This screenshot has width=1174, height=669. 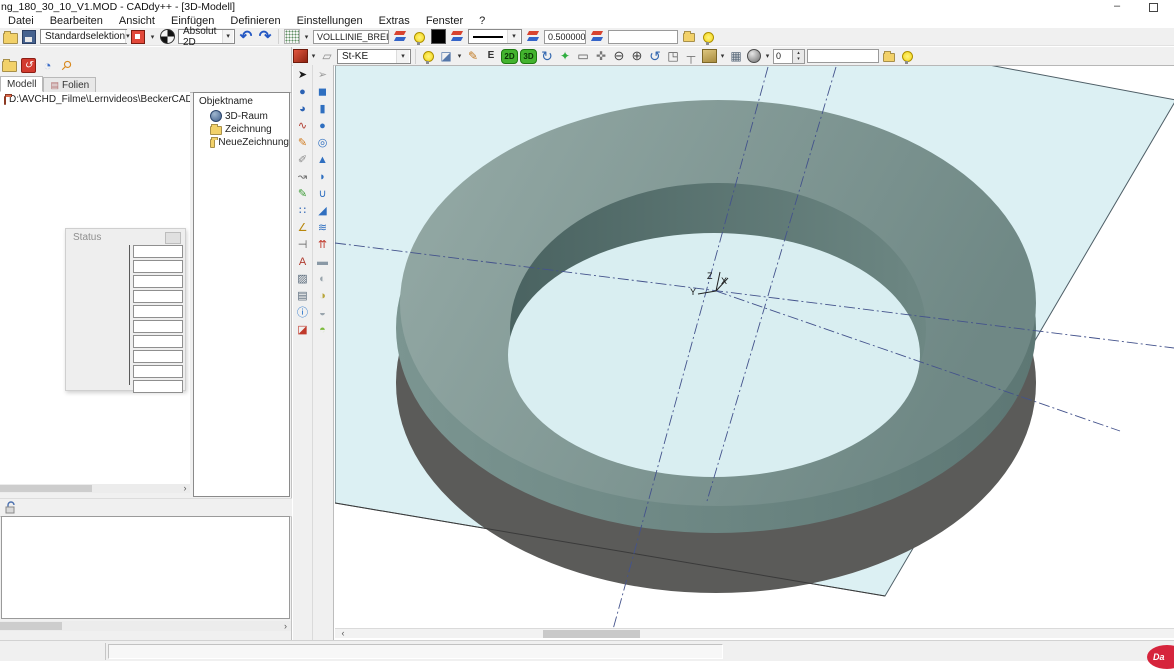 What do you see at coordinates (619, 56) in the screenshot?
I see `zoom-out-icon: ⊖` at bounding box center [619, 56].